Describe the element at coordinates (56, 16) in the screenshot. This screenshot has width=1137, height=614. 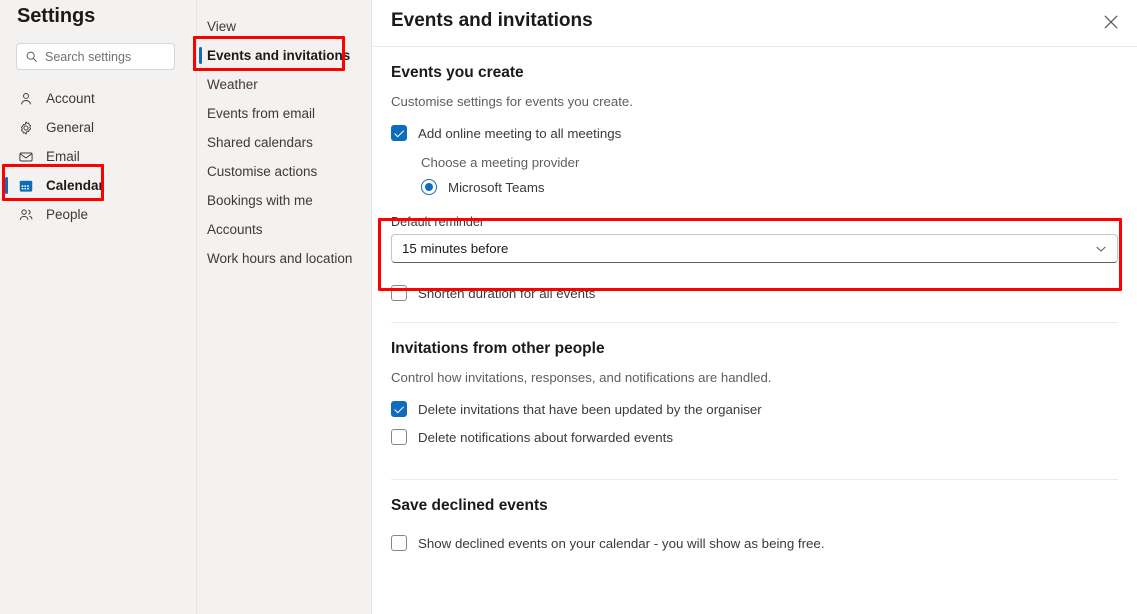
I see `page-title: Settings` at that location.